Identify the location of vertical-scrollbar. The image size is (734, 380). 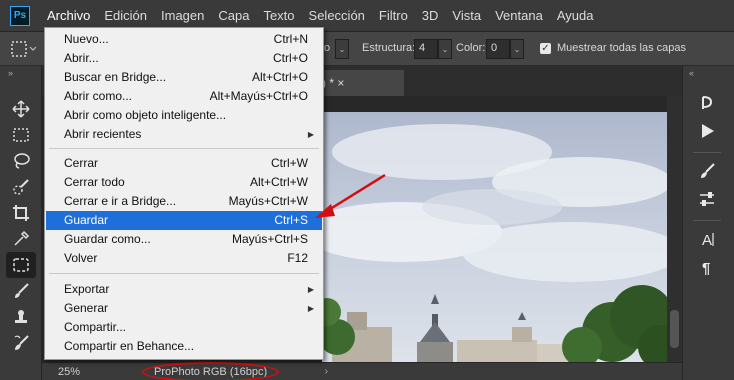
(674, 229).